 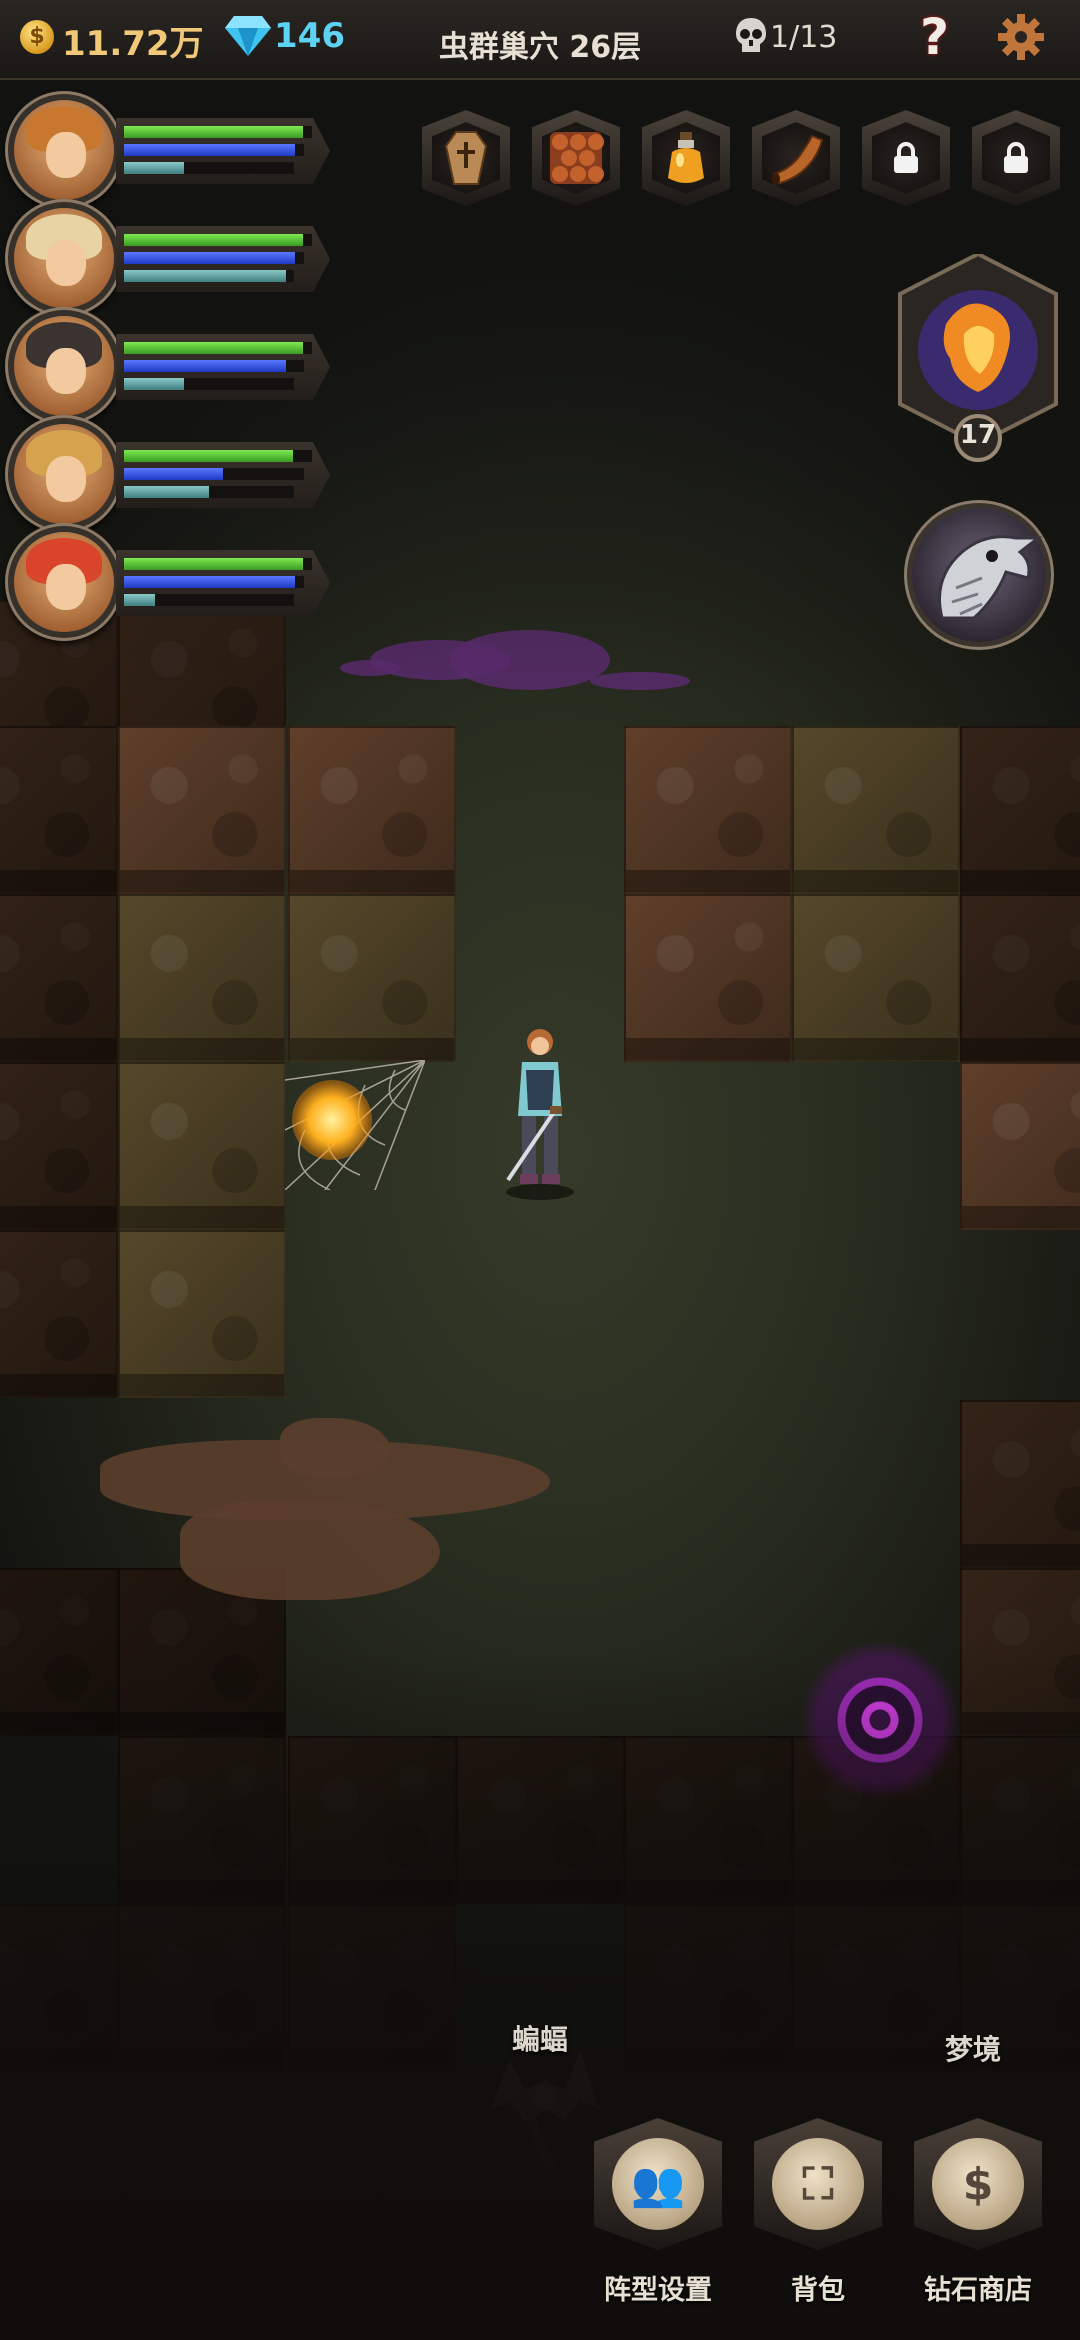 I want to click on potion-bottle-icon, so click(x=686, y=157).